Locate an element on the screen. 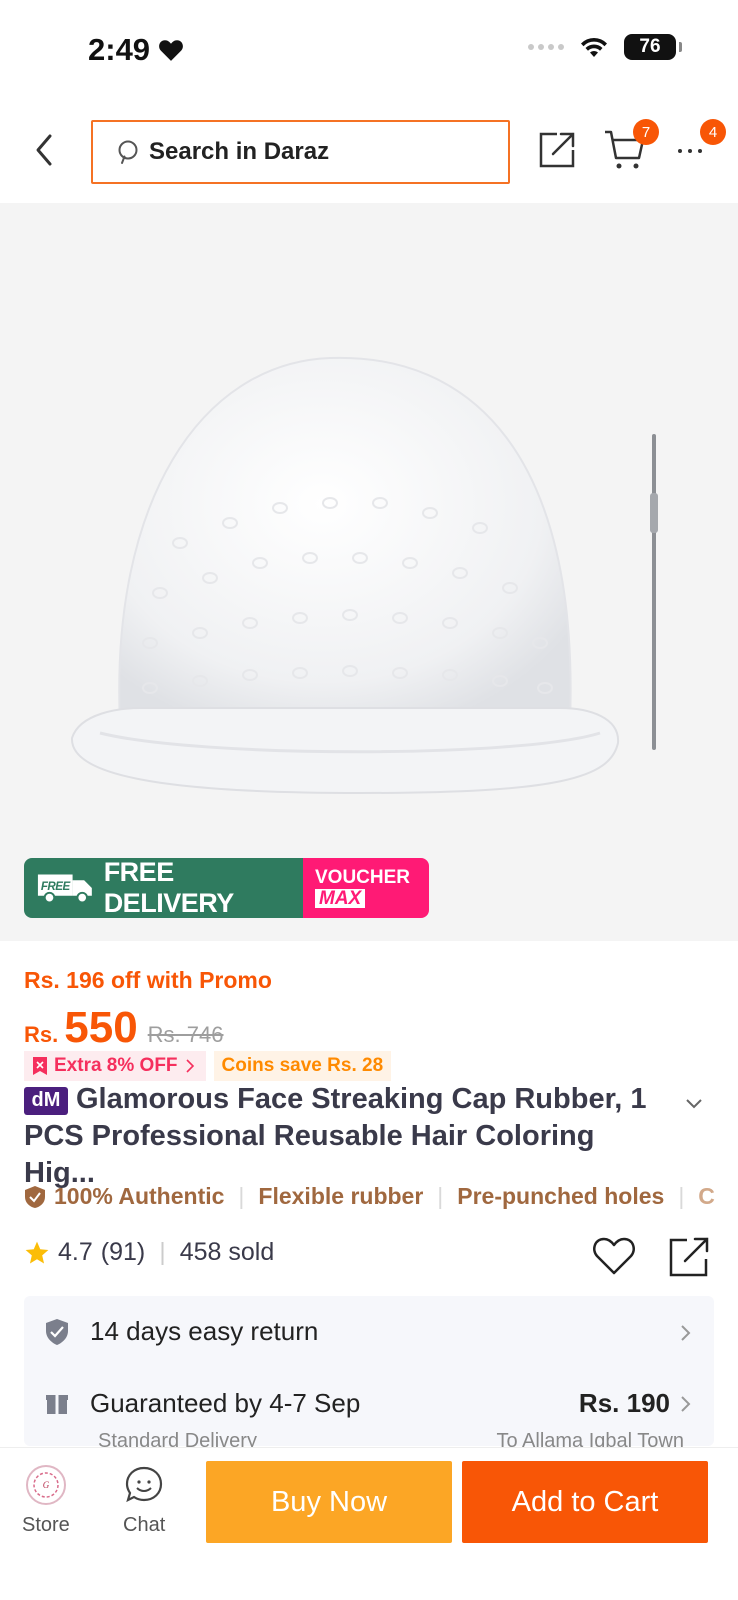 The height and width of the screenshot is (1600, 738). cart-button: 7 is located at coordinates (631, 146).